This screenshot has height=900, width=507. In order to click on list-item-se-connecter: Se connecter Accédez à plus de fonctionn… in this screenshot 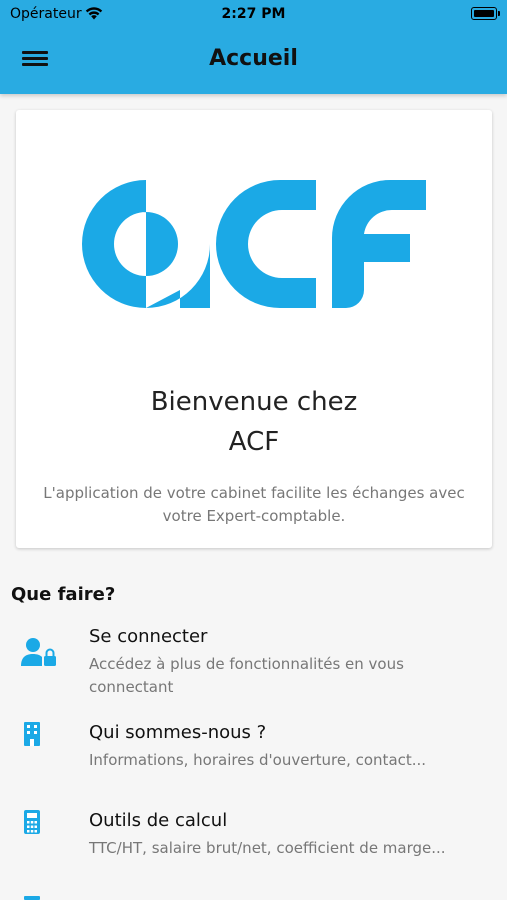, I will do `click(253, 662)`.